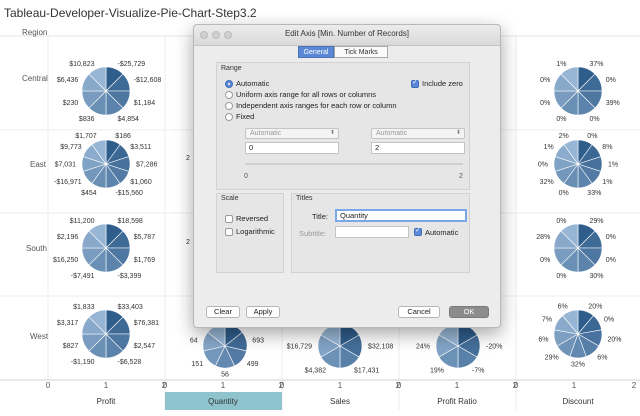 Image resolution: width=640 pixels, height=416 pixels. I want to click on discount-slice-label: 2%, so click(564, 136).